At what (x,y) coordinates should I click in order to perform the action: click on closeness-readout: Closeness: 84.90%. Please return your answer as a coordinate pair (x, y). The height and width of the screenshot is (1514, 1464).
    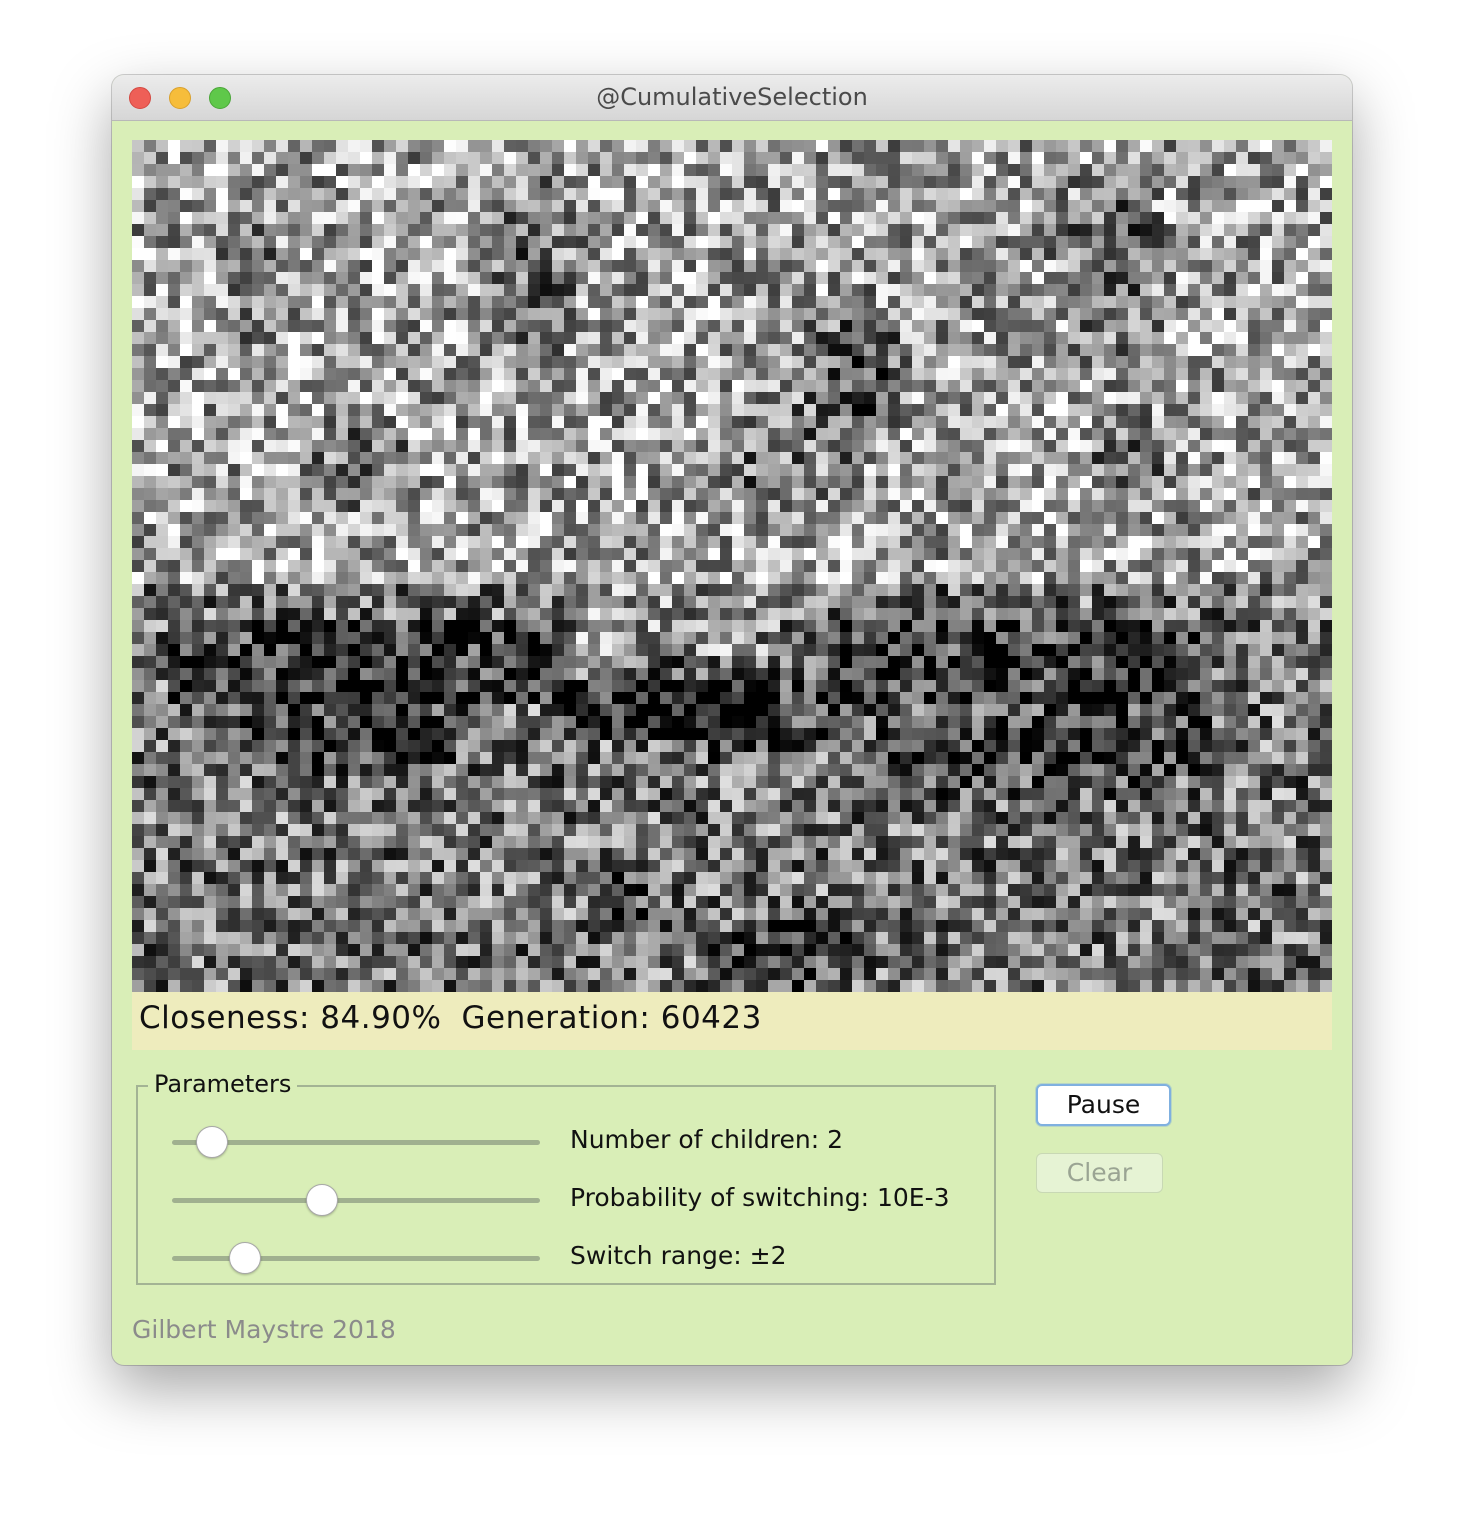
    Looking at the image, I should click on (290, 1018).